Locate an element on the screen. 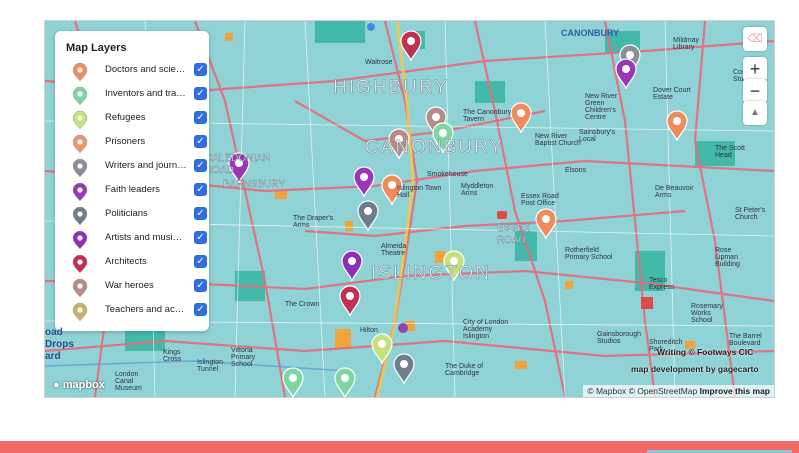  place-label: The Canonbury Tavern is located at coordinates (487, 116).